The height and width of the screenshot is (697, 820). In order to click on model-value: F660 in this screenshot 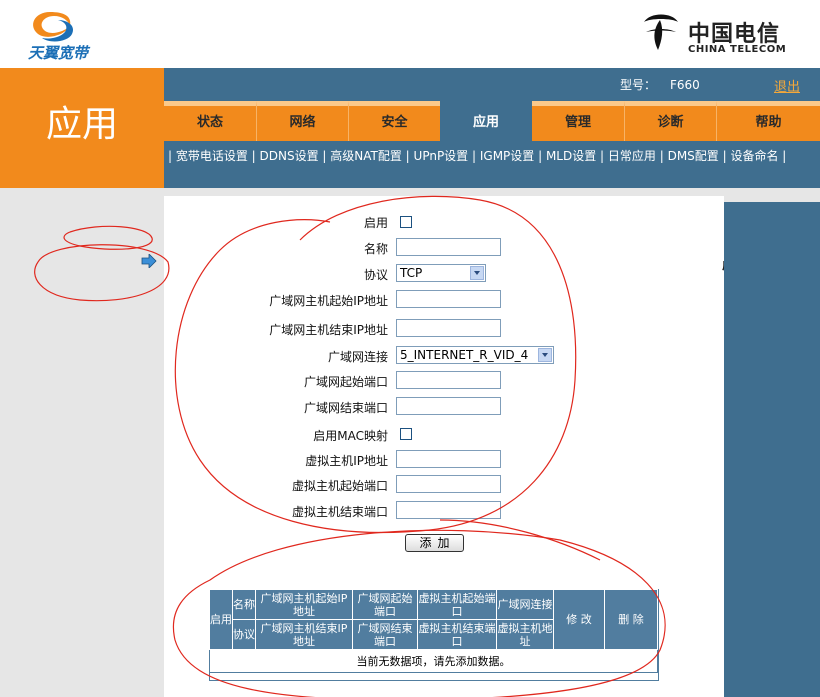, I will do `click(685, 85)`.